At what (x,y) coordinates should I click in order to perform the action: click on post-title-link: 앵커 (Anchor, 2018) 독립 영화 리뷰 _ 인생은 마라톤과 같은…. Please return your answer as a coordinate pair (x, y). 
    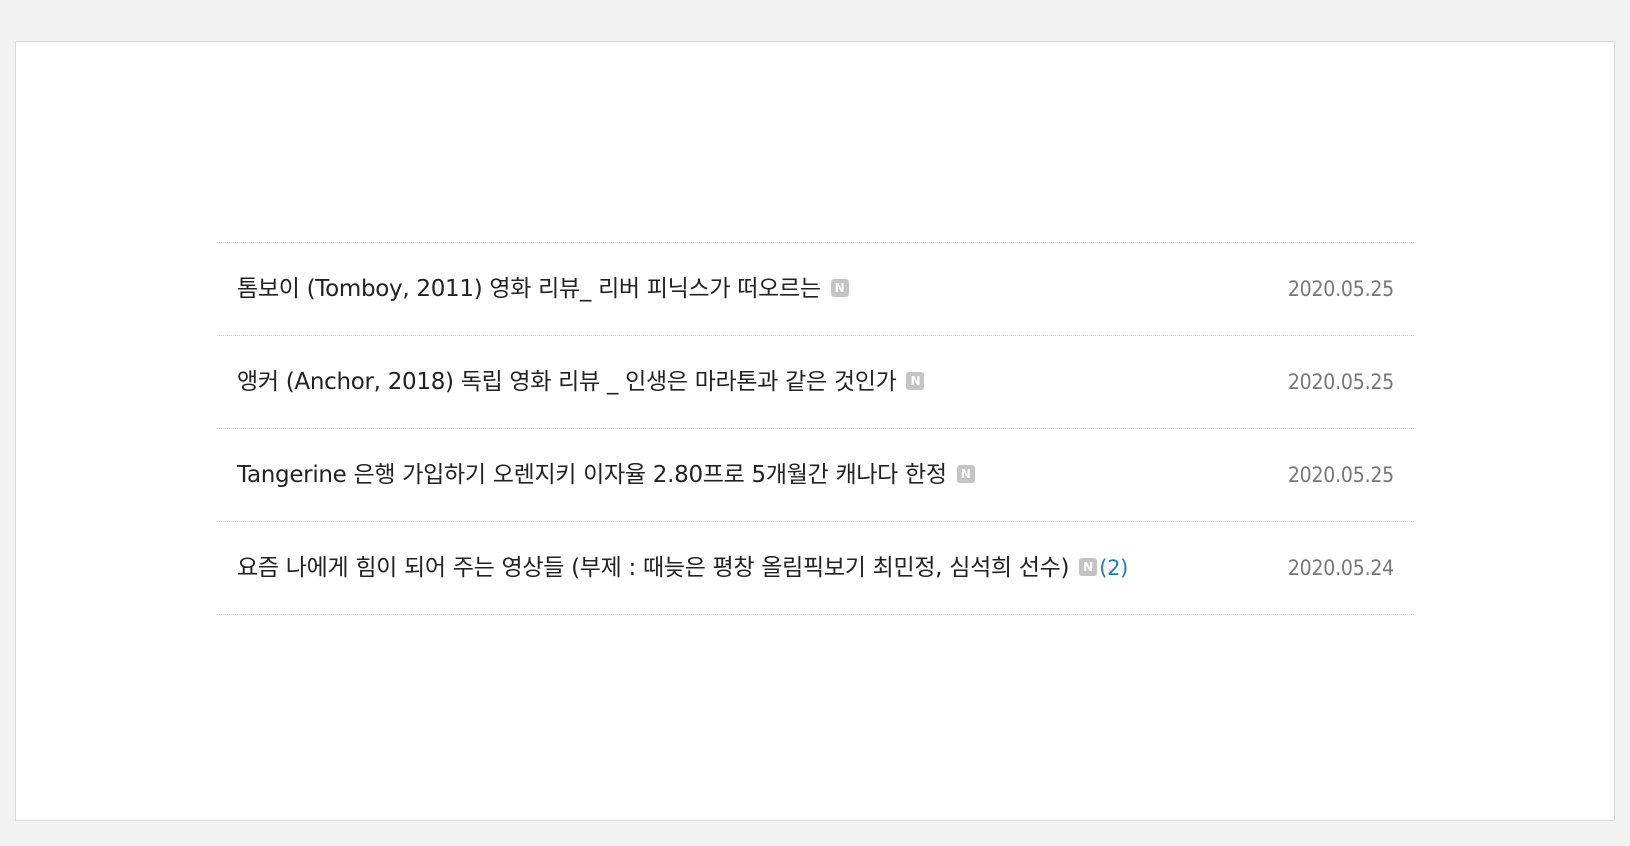
    Looking at the image, I should click on (581, 382).